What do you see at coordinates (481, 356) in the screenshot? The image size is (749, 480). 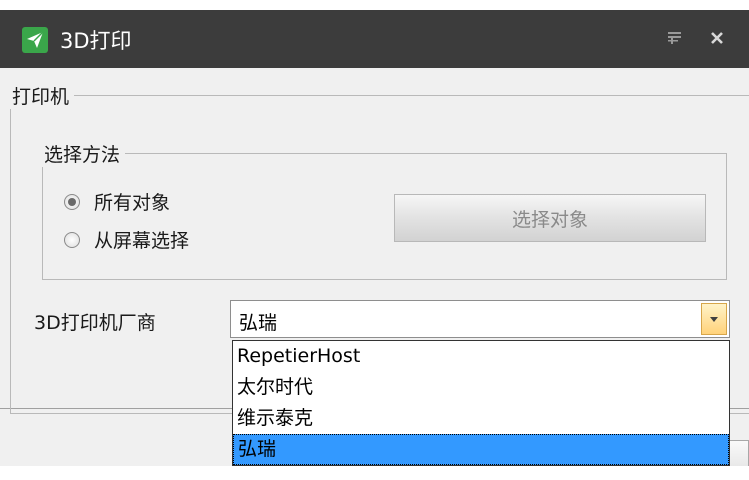 I see `dropdown-option: RepetierHost` at bounding box center [481, 356].